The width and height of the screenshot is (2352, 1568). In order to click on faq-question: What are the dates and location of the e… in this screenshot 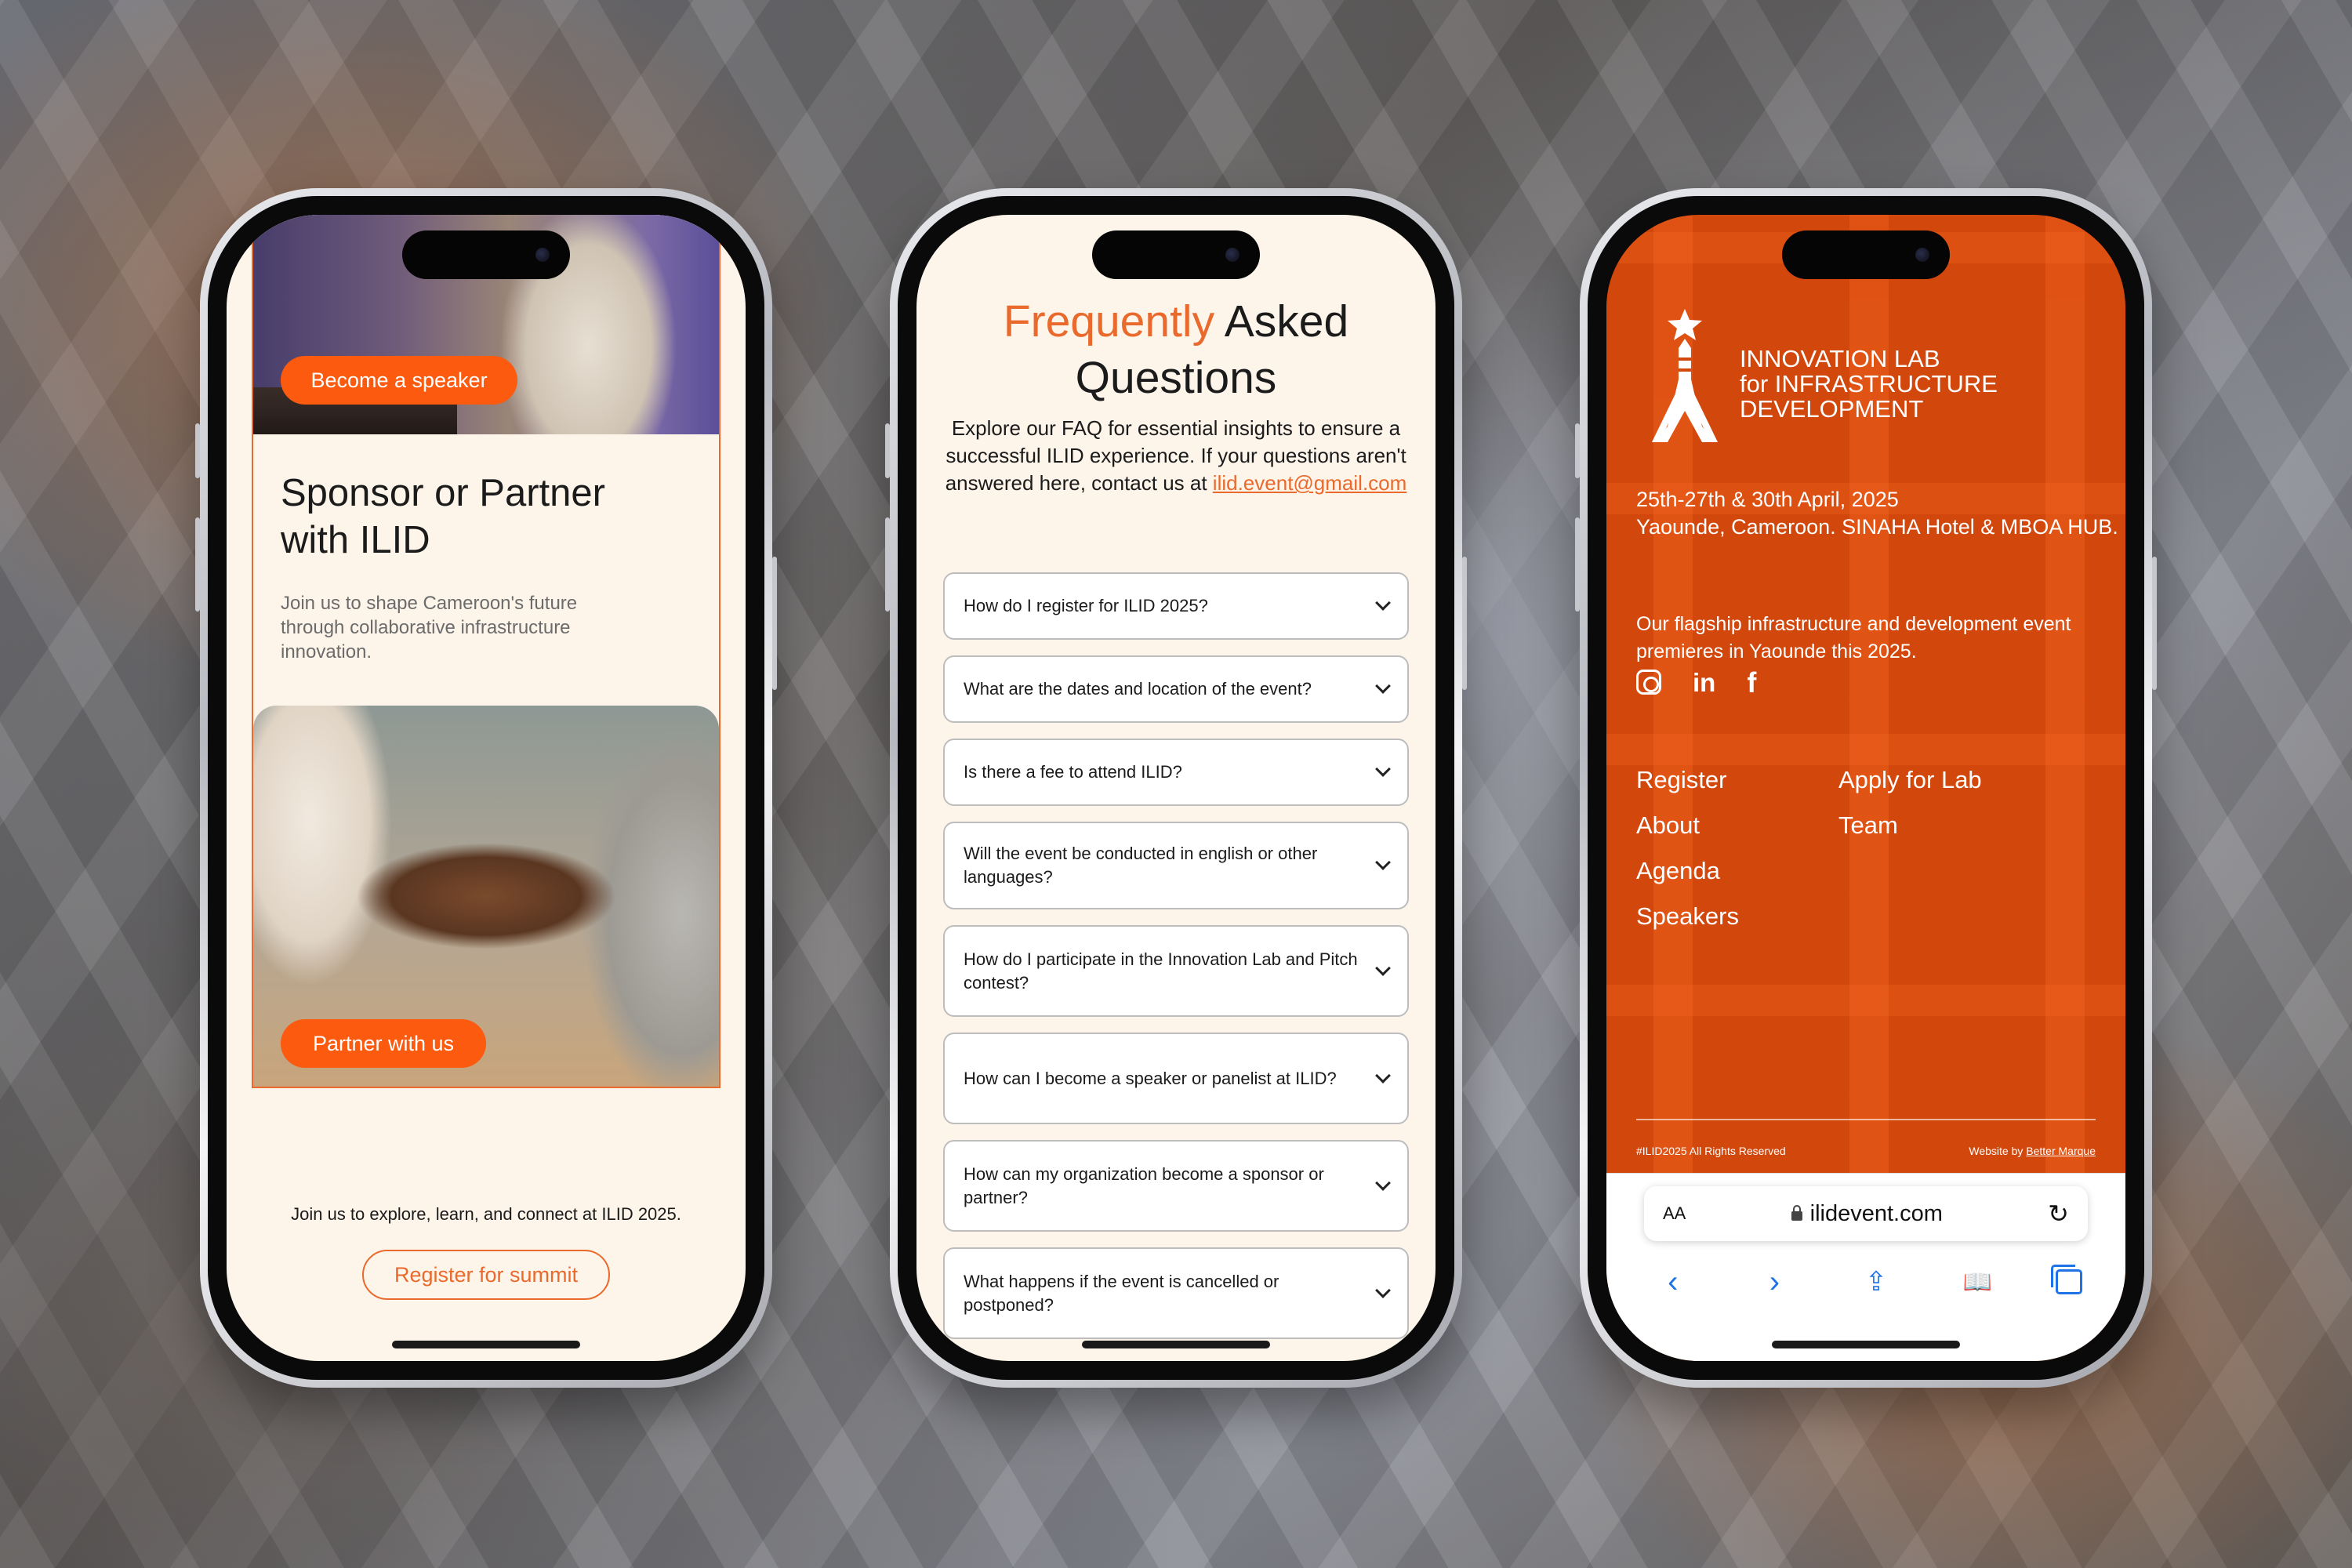, I will do `click(1138, 689)`.